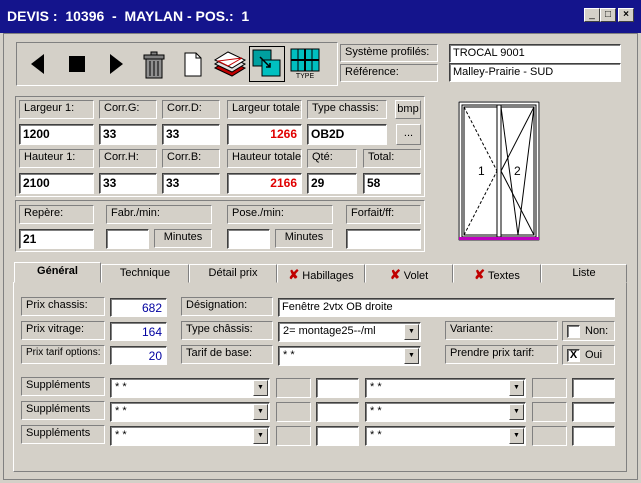  I want to click on tab-habillages-label: Habillages, so click(328, 276).